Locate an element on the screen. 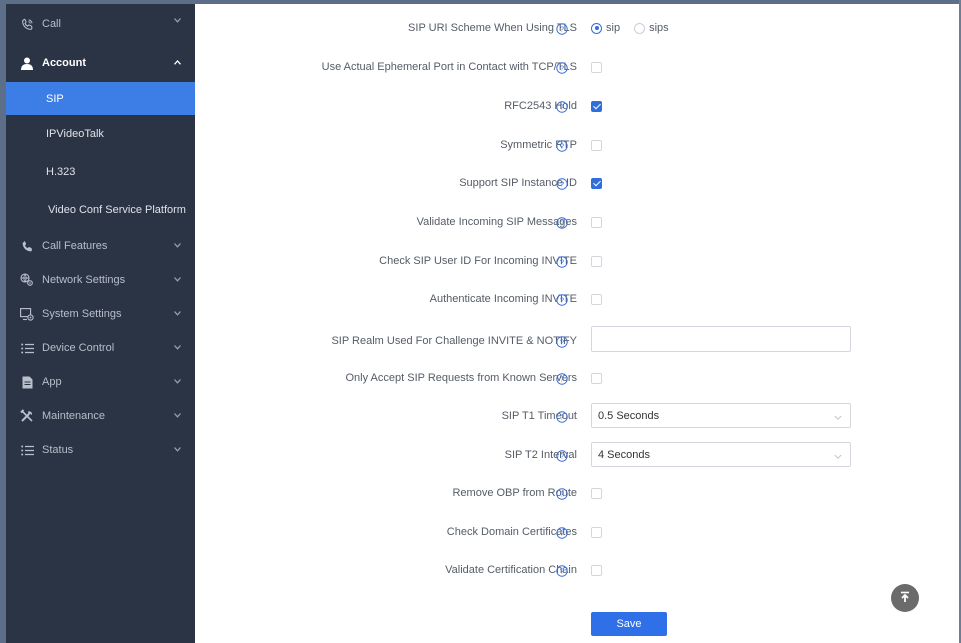  sidebar-item-label: Device Control is located at coordinates (78, 348).